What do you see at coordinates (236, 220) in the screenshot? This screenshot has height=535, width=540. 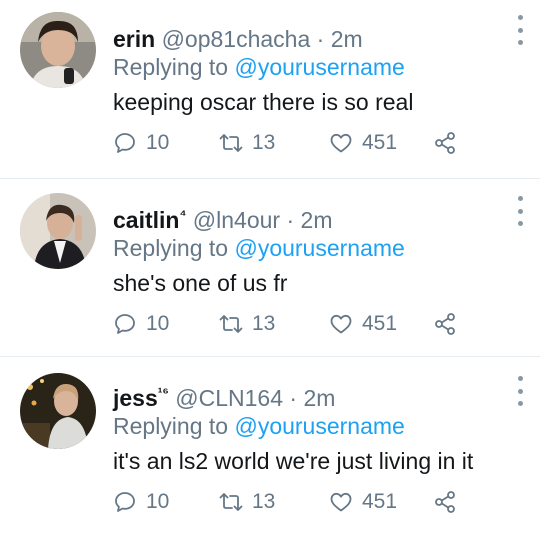 I see `user-handle: @ln4our` at bounding box center [236, 220].